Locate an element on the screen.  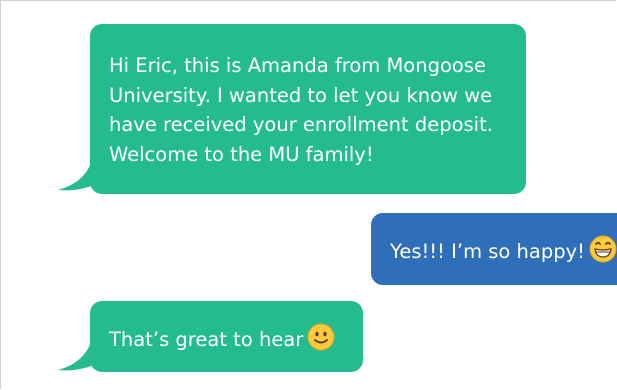
slightly-smiling-face-icon is located at coordinates (321, 337).